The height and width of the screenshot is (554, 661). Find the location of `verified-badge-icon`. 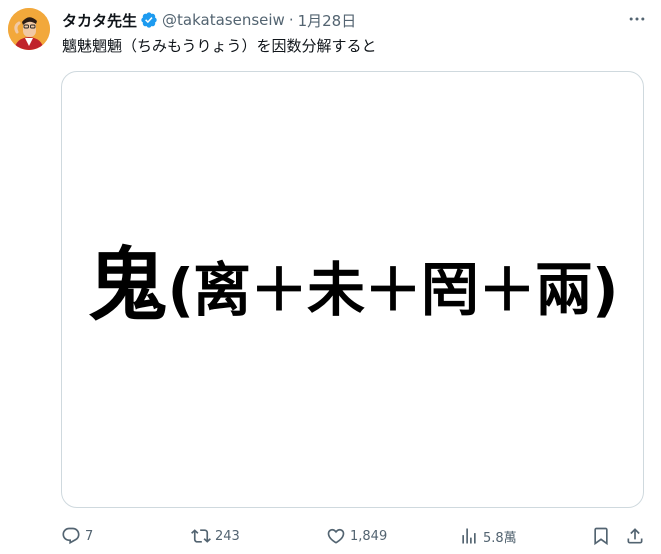

verified-badge-icon is located at coordinates (149, 20).